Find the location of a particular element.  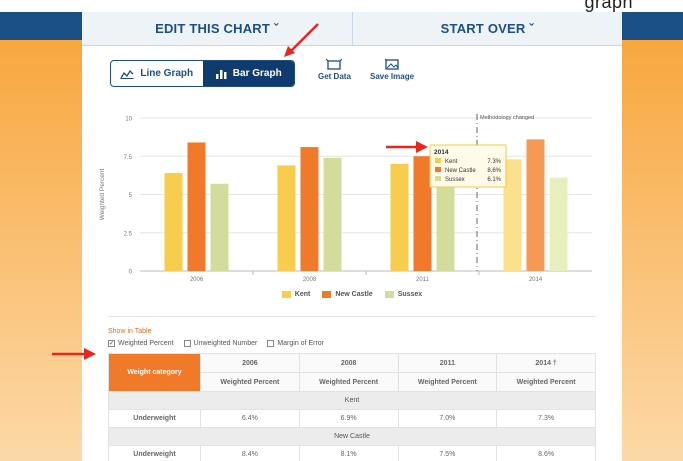

legend-item-new-castle: New Castle is located at coordinates (347, 294).